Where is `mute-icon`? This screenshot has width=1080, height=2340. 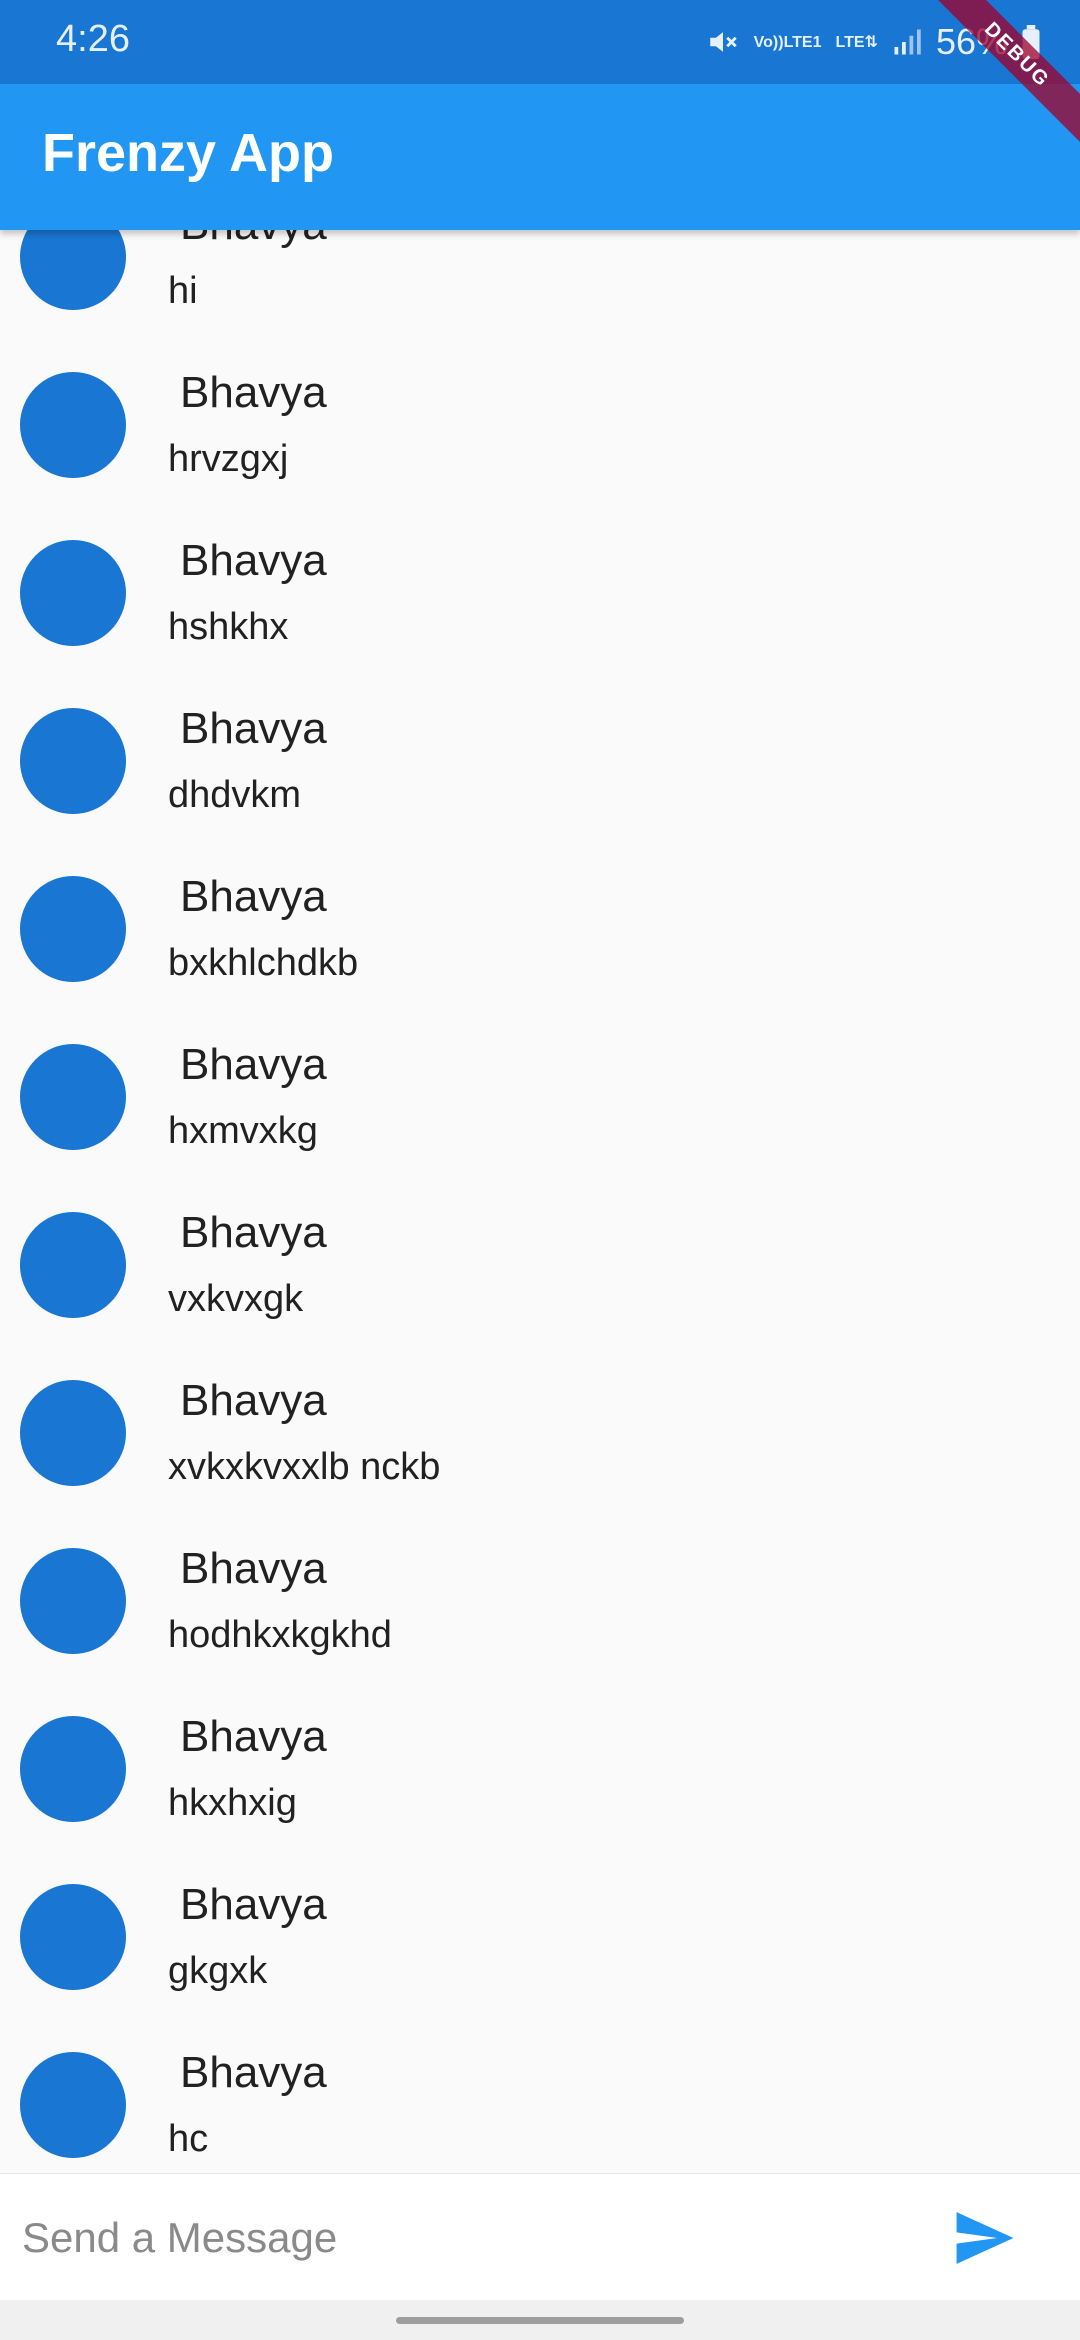 mute-icon is located at coordinates (723, 42).